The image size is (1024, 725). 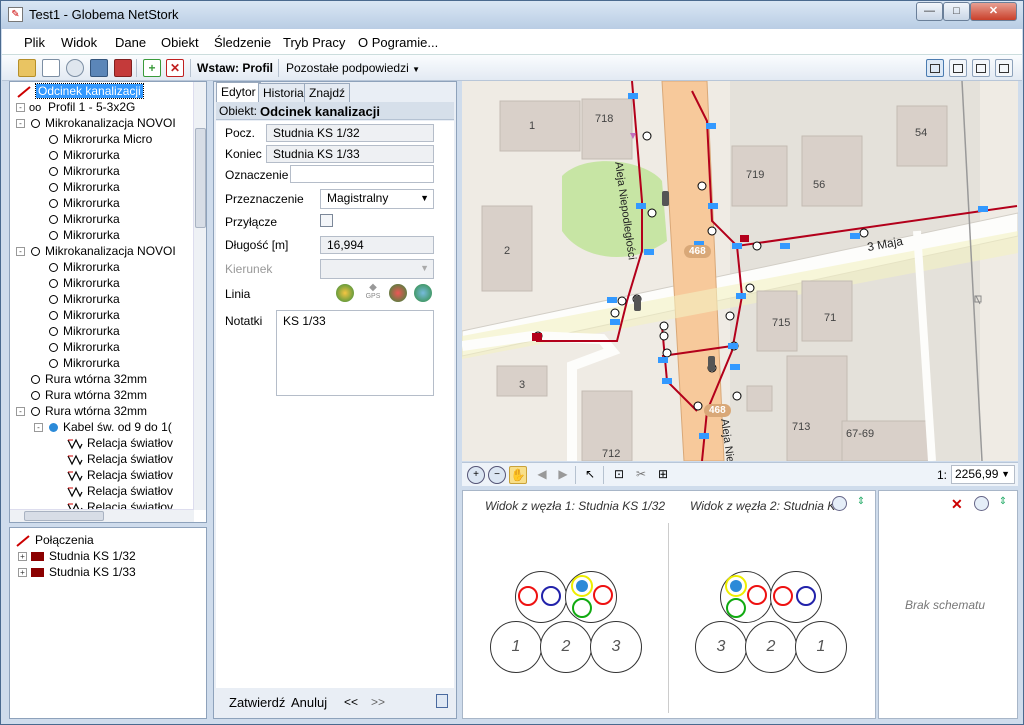 I want to click on direction-select: ▼, so click(x=377, y=269).